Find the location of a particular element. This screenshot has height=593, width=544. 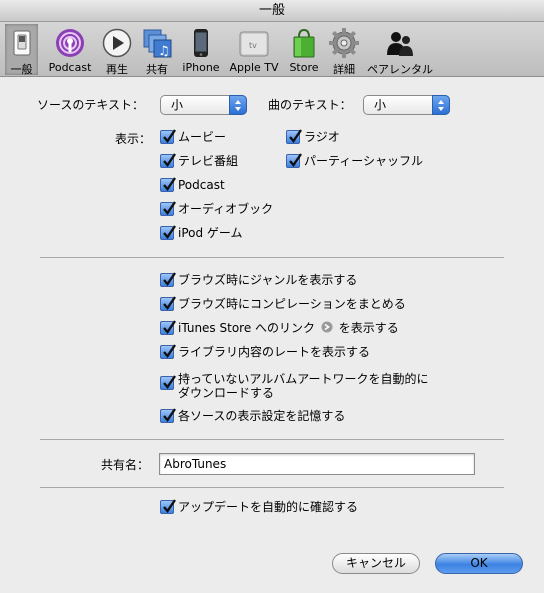

store-links-checkbox is located at coordinates (168, 327).